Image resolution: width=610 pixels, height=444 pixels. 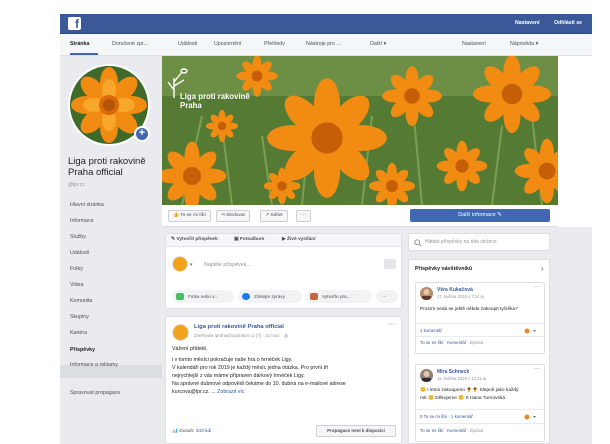 What do you see at coordinates (142, 134) in the screenshot?
I see `add-profile-photo-button: +` at bounding box center [142, 134].